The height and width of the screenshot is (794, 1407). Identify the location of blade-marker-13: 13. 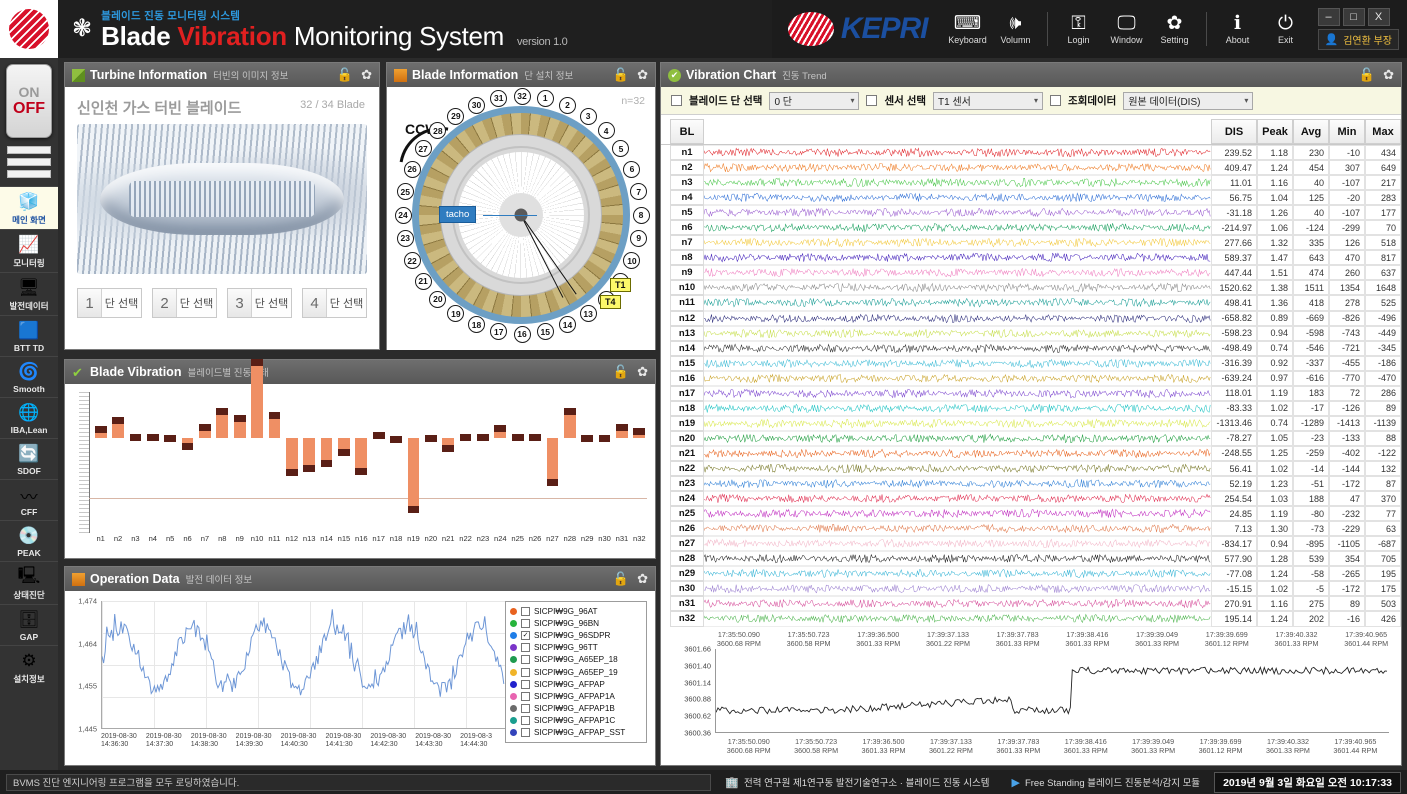
(588, 314).